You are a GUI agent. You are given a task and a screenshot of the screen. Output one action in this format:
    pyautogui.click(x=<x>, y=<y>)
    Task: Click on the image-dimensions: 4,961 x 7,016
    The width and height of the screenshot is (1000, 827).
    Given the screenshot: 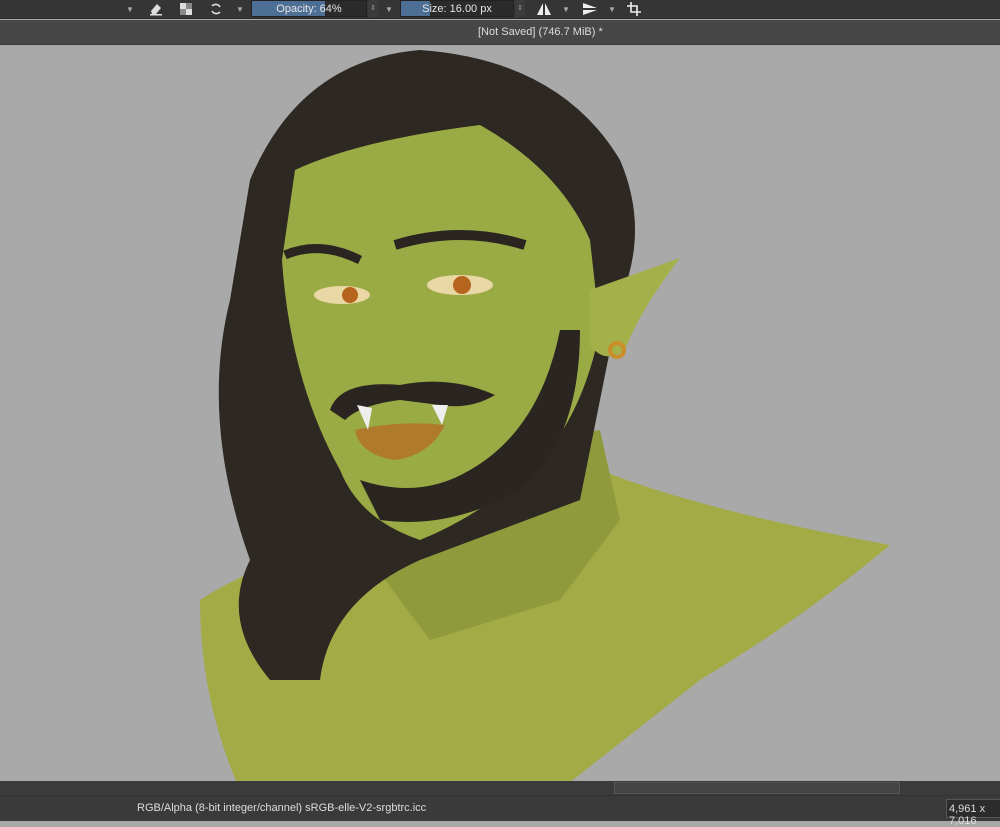 What is the action you would take?
    pyautogui.click(x=973, y=813)
    